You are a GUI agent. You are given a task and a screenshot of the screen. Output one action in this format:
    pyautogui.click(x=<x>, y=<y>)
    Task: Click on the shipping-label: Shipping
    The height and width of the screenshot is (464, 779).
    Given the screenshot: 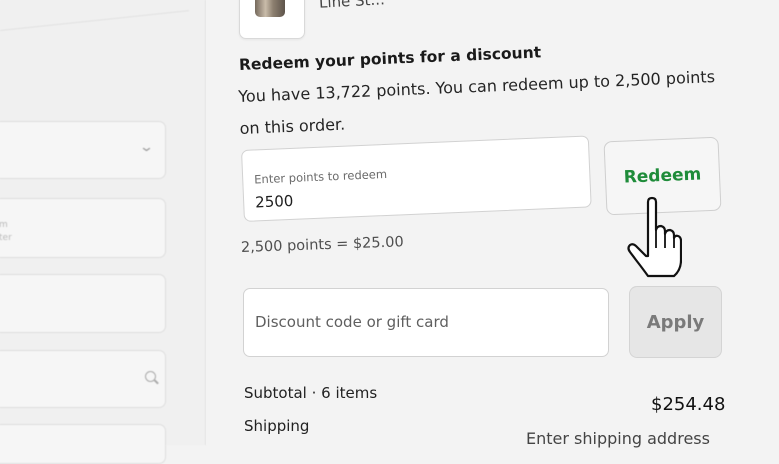 What is the action you would take?
    pyautogui.click(x=277, y=426)
    